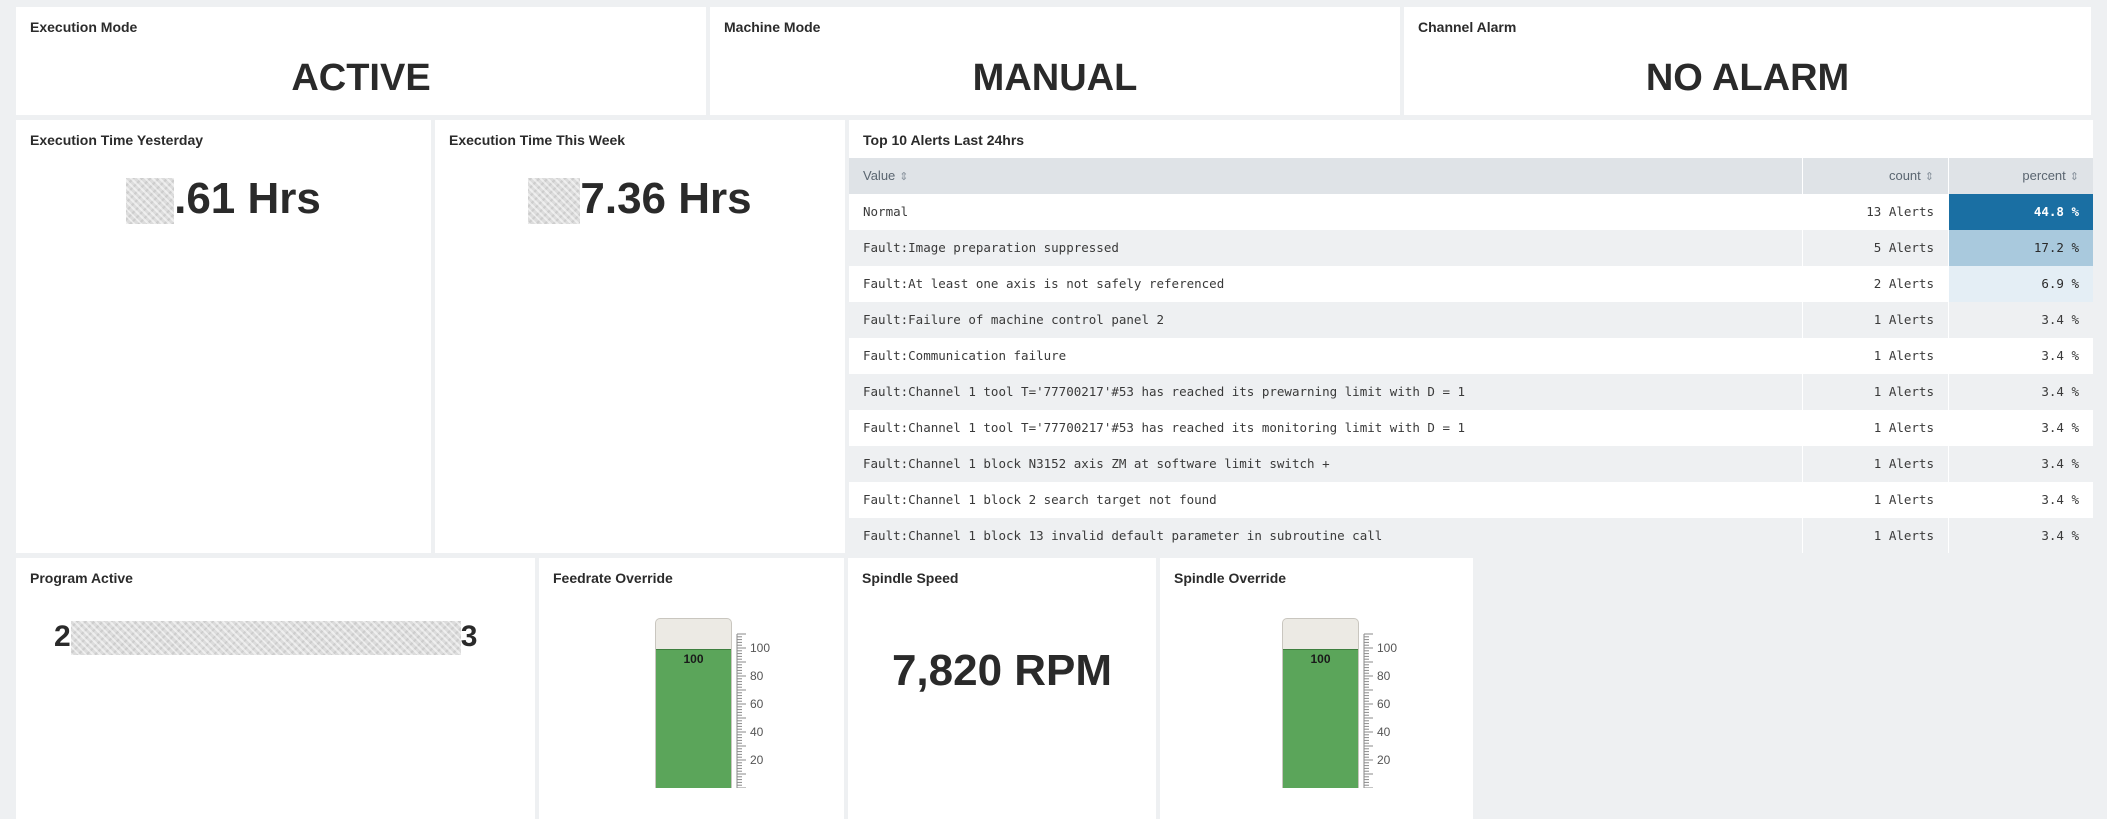 Image resolution: width=2107 pixels, height=819 pixels. I want to click on panel-title: Program Active, so click(81, 578).